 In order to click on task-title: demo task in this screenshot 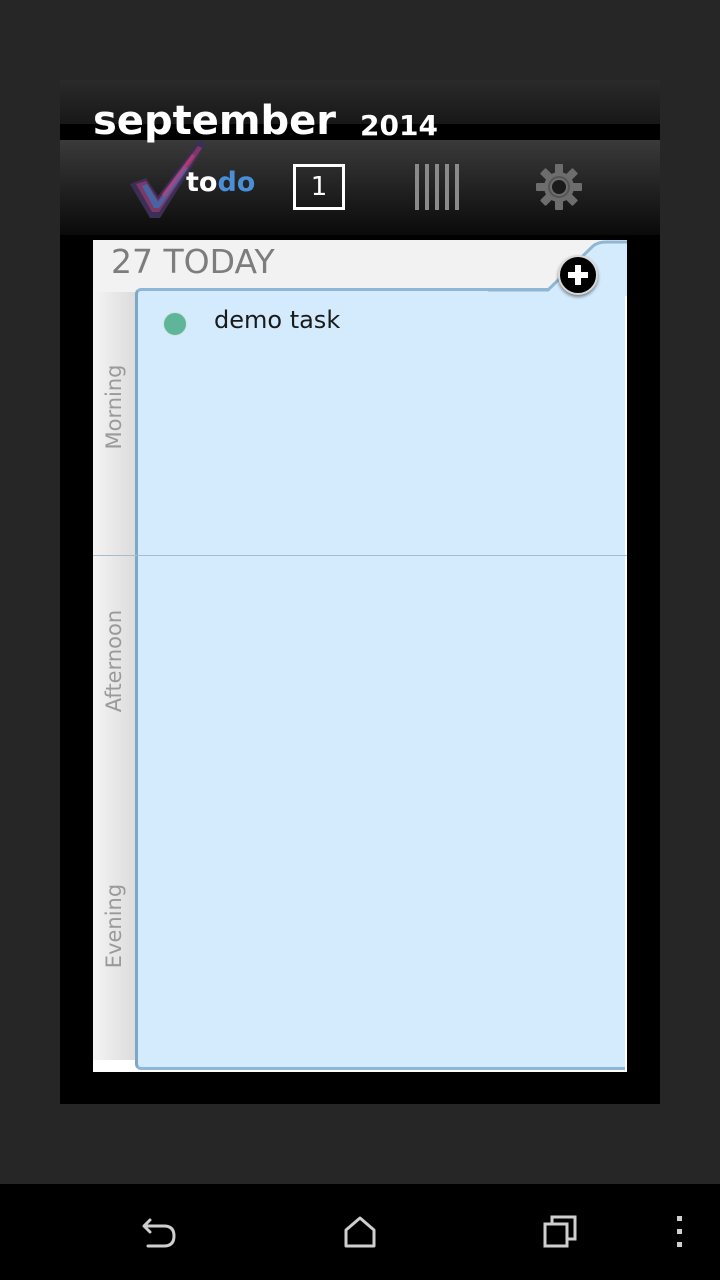, I will do `click(277, 320)`.